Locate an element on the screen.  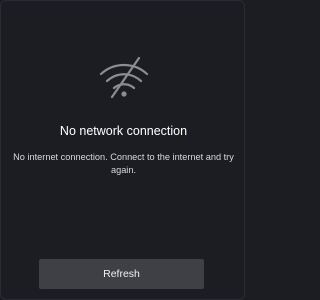
refresh-button: Refresh is located at coordinates (121, 274).